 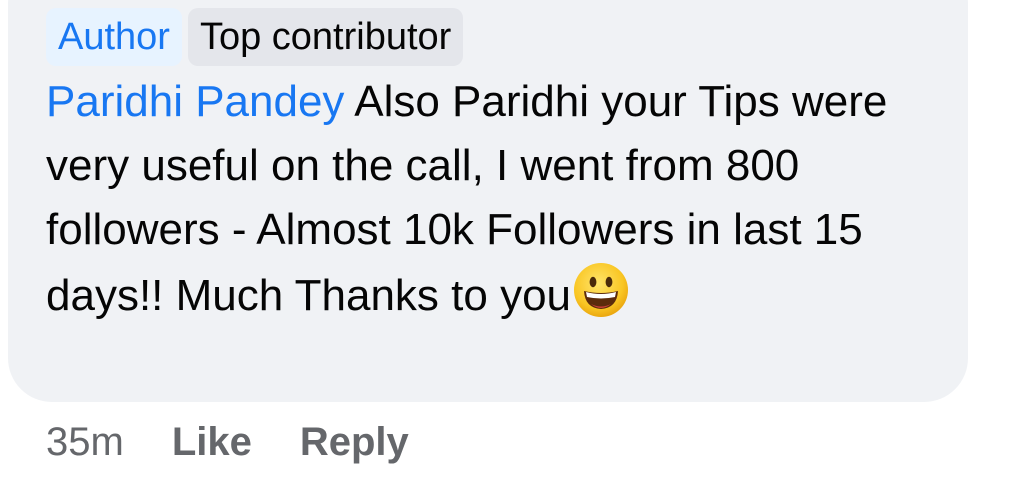 I want to click on comment-badges: Author Top contributor, so click(x=255, y=37).